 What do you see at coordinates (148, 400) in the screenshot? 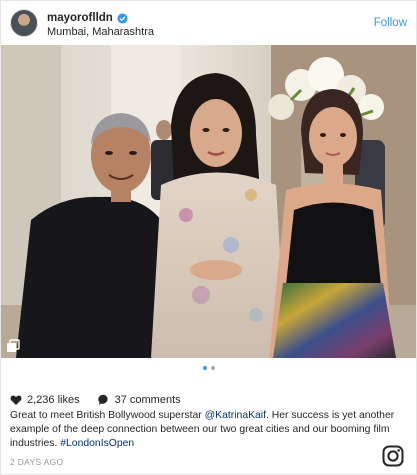
I see `comments-count: 37 comments` at bounding box center [148, 400].